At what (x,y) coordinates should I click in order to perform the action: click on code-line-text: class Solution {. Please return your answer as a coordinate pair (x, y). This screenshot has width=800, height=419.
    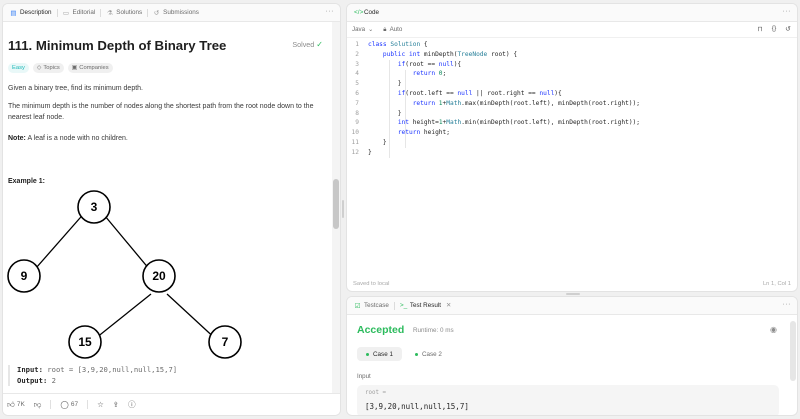
    Looking at the image, I should click on (398, 44).